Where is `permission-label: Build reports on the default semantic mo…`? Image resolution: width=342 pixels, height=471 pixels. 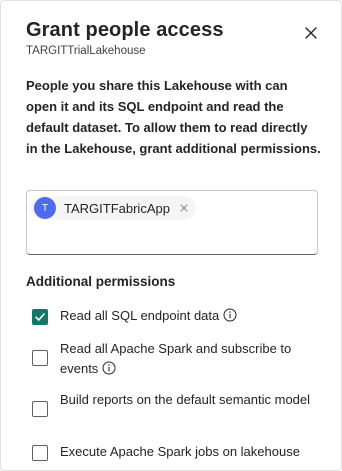
permission-label: Build reports on the default semantic mo… is located at coordinates (185, 399).